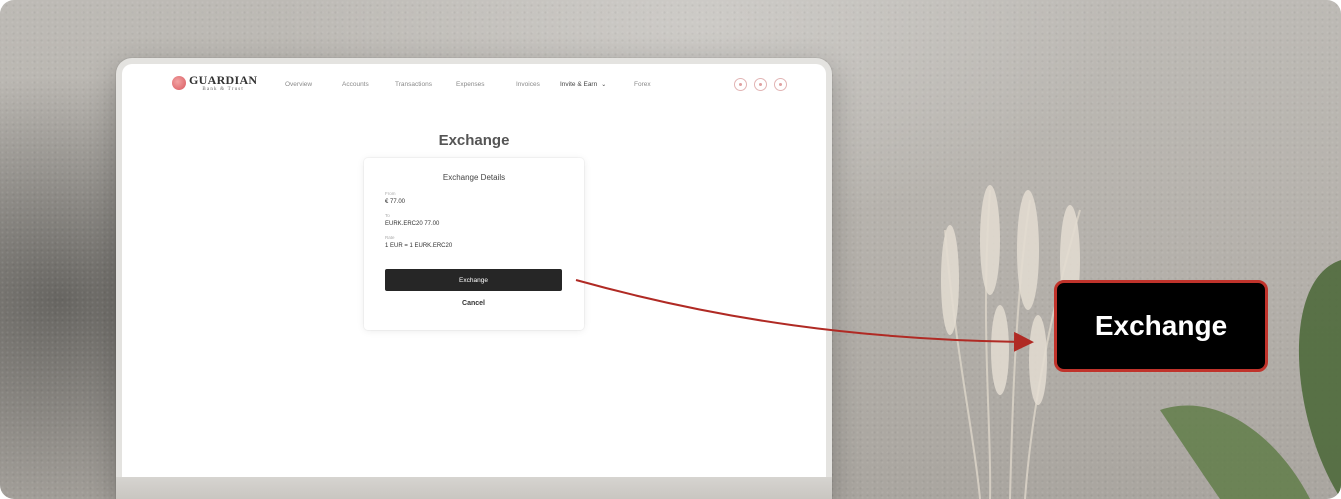 This screenshot has height=499, width=1341. I want to click on brand-logo: GUARDIAN Bank & Trust, so click(214, 83).